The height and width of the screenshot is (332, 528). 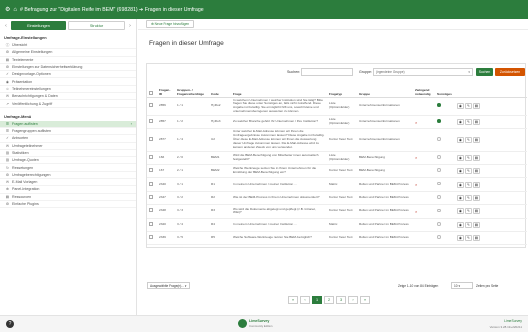 I want to click on sidebar-item: ▤ Textelemente, so click(x=68, y=60).